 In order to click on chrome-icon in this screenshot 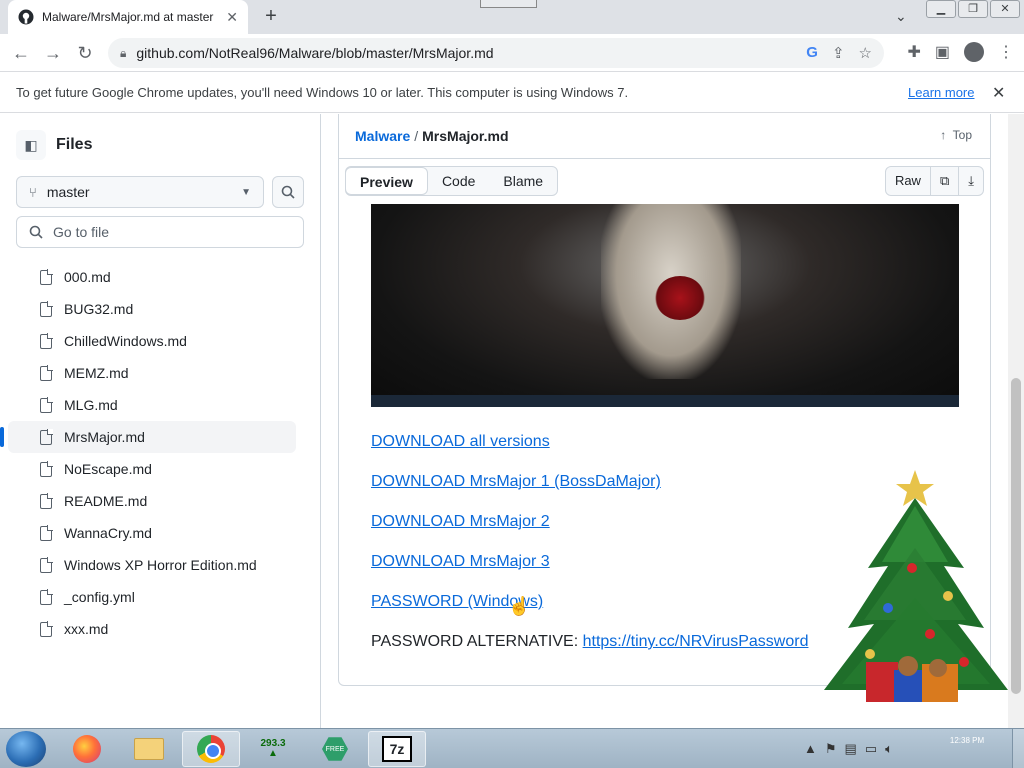, I will do `click(211, 749)`.